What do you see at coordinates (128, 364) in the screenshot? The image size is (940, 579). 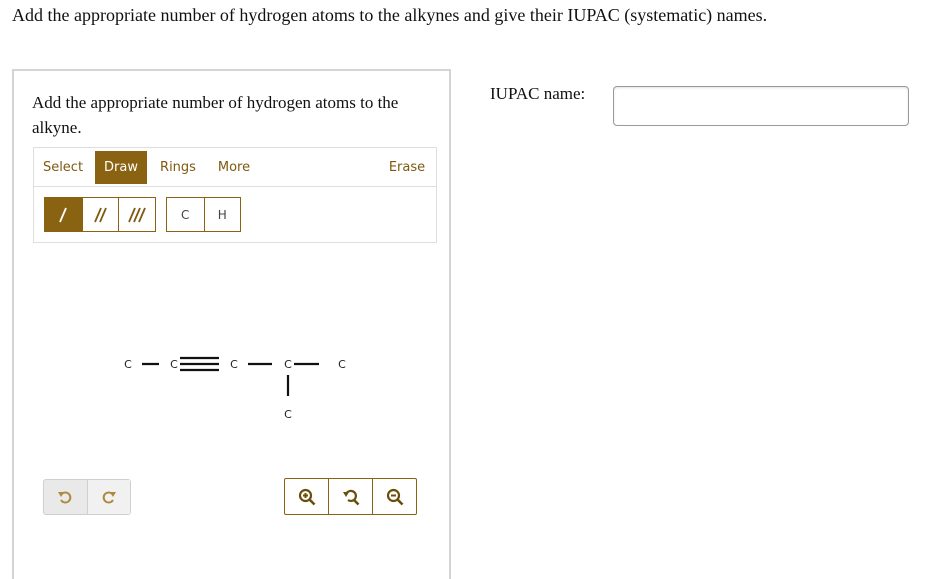 I see `atom-c1: C` at bounding box center [128, 364].